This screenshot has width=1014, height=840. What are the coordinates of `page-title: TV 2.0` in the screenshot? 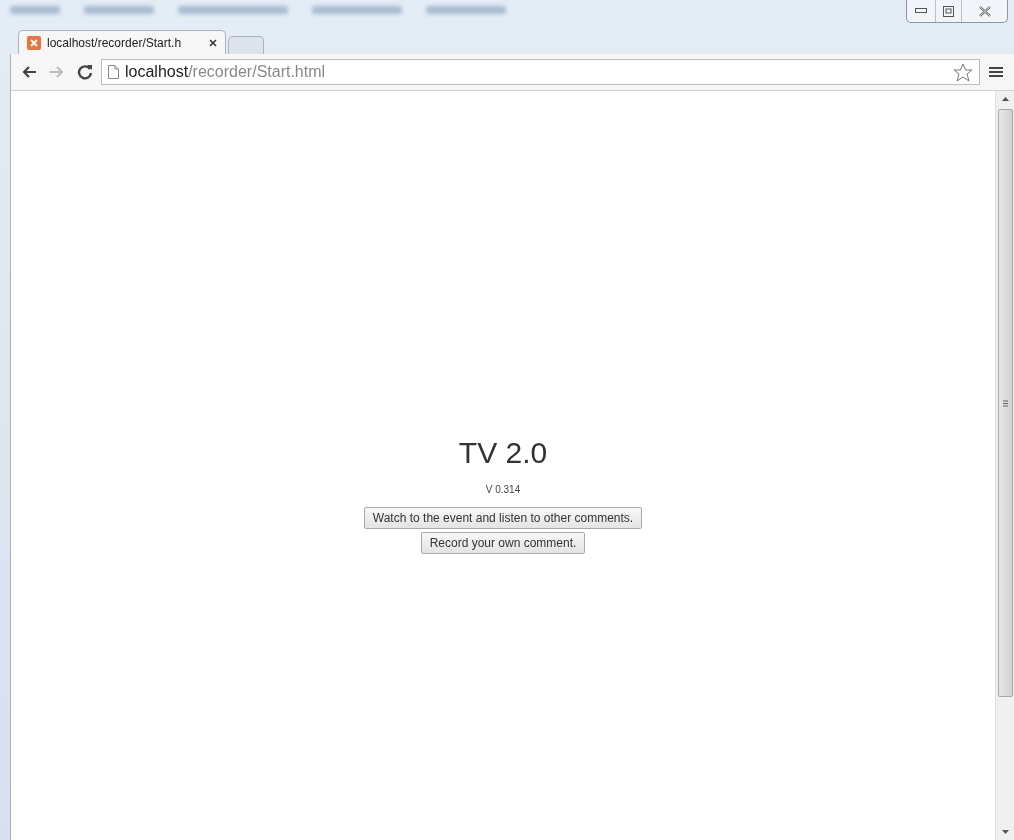 It's located at (503, 453).